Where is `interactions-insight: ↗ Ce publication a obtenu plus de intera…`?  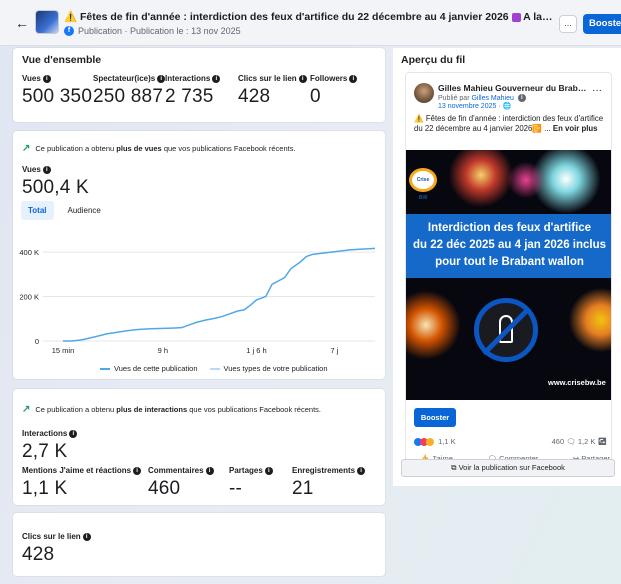
interactions-insight: ↗ Ce publication a obtenu plus de intera… is located at coordinates (171, 409).